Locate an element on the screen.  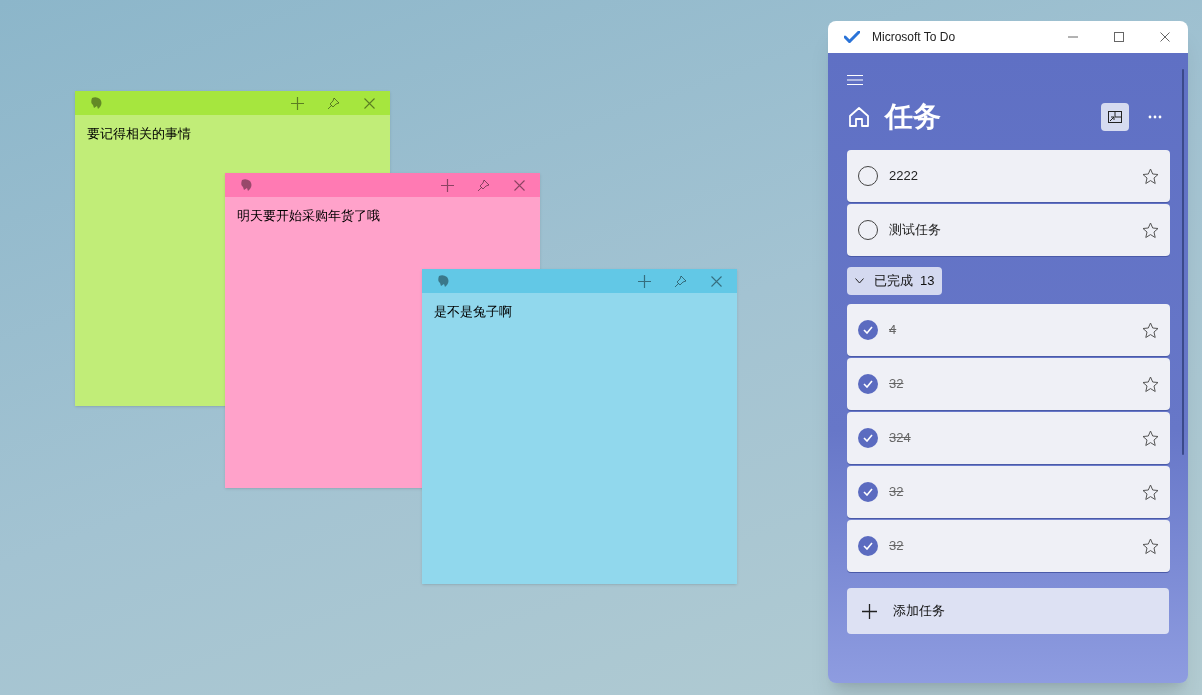
task-title: 2222 is located at coordinates (904, 176).